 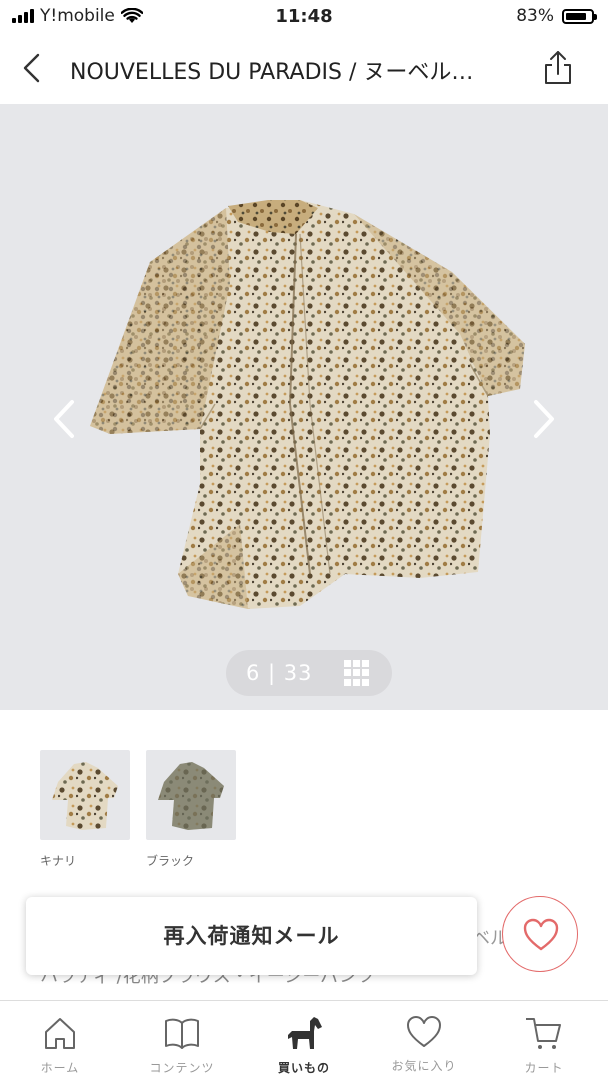 I want to click on tab-label: お気に入り, so click(x=424, y=1066).